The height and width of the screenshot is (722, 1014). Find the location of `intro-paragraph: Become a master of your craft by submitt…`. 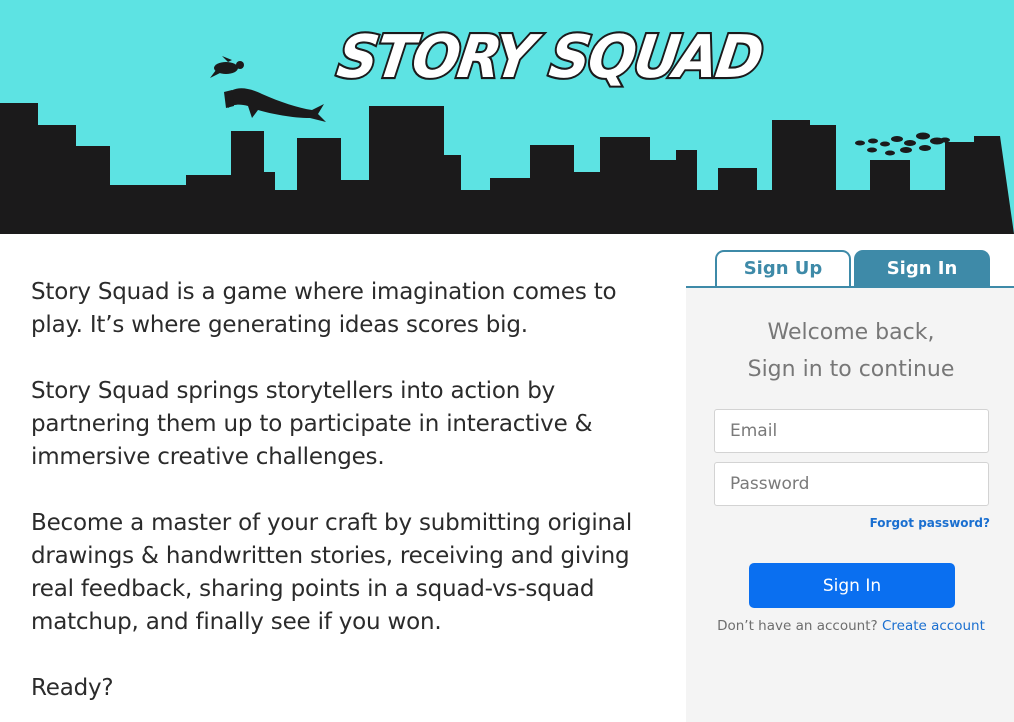

intro-paragraph: Become a master of your craft by submitt… is located at coordinates (332, 572).